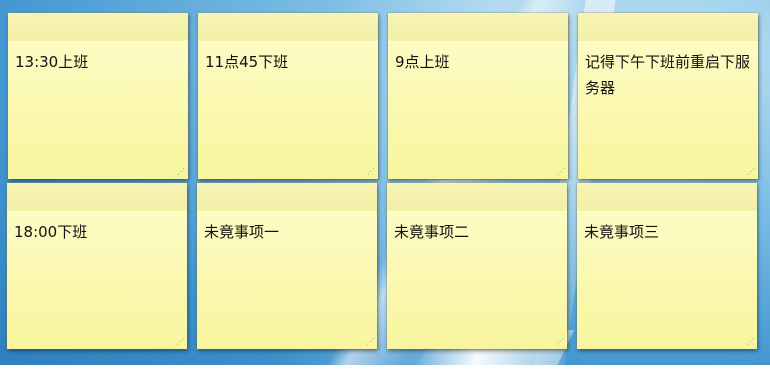 The width and height of the screenshot is (770, 390). What do you see at coordinates (666, 232) in the screenshot?
I see `note-text: 未竟事项三` at bounding box center [666, 232].